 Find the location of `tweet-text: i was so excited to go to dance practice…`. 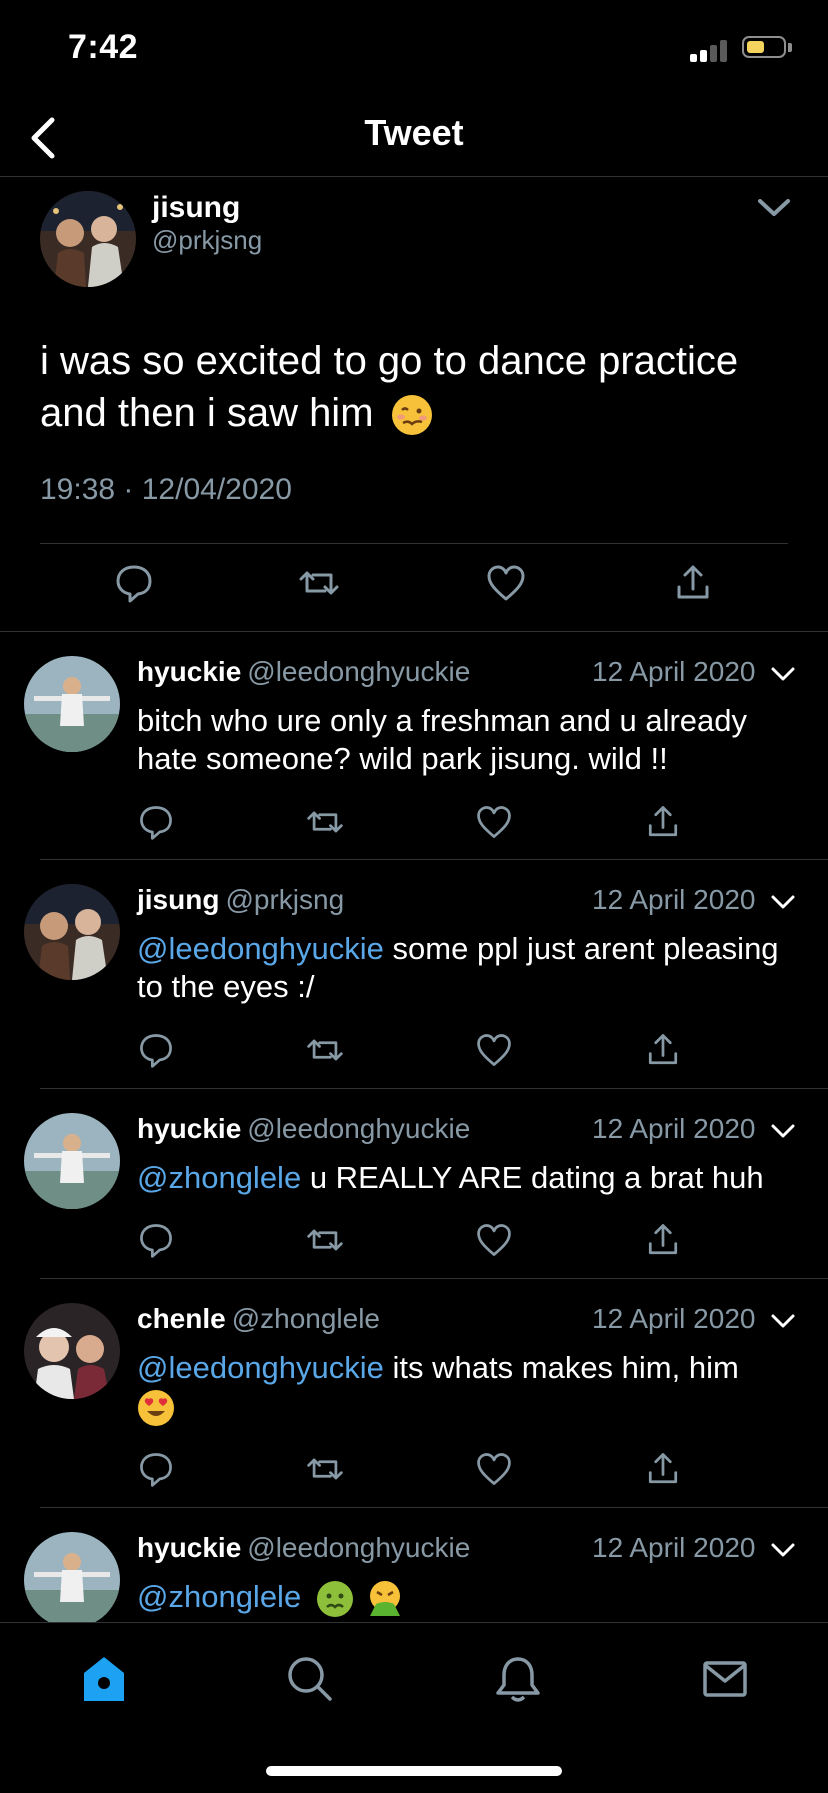

tweet-text: i was so excited to go to dance practice… is located at coordinates (389, 387).